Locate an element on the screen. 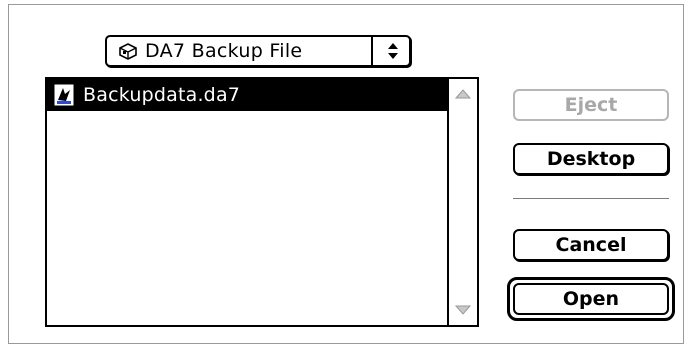 The height and width of the screenshot is (349, 688). disk-icon is located at coordinates (128, 51).